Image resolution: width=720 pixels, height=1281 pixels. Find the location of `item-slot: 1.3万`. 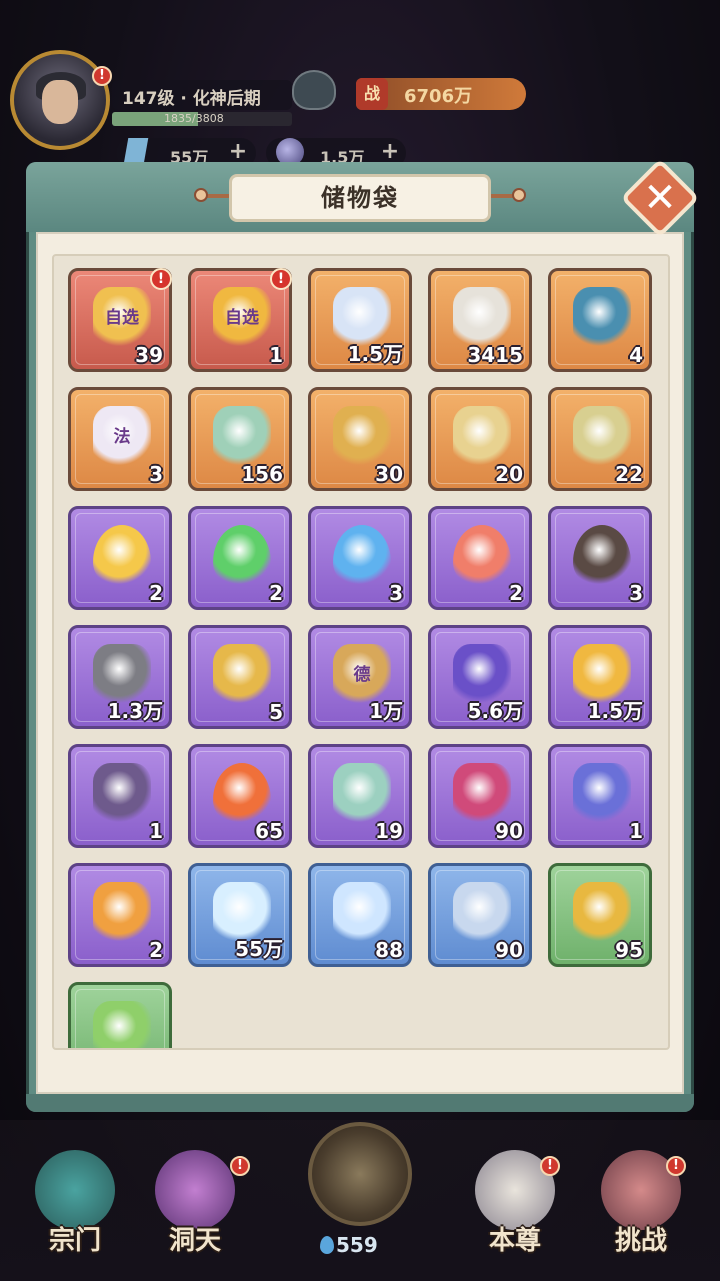

item-slot: 1.3万 is located at coordinates (120, 677).